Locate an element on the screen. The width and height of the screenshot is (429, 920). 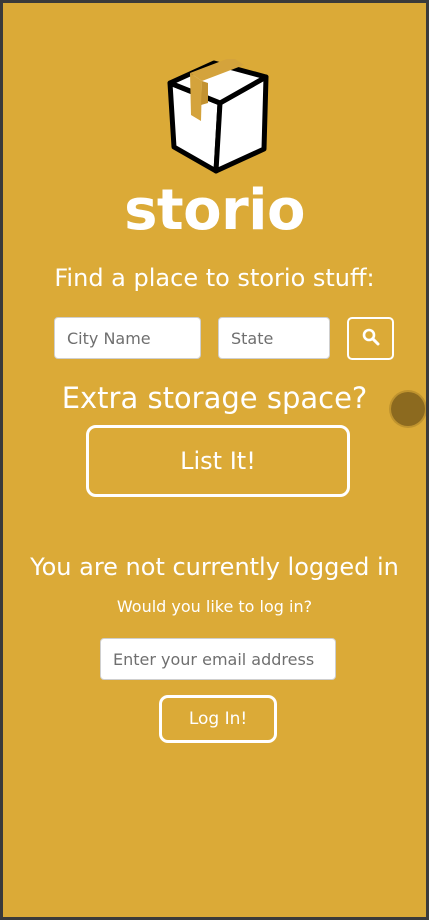
email-field is located at coordinates (218, 659).